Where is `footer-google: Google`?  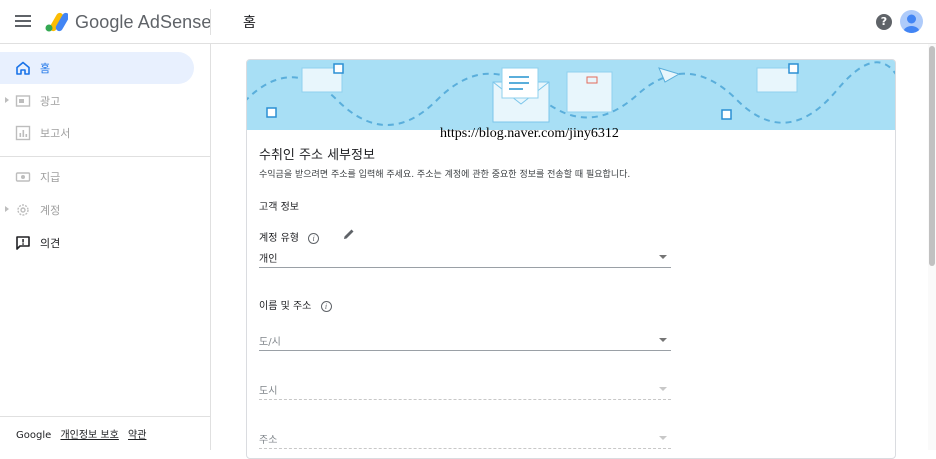
footer-google: Google is located at coordinates (34, 435).